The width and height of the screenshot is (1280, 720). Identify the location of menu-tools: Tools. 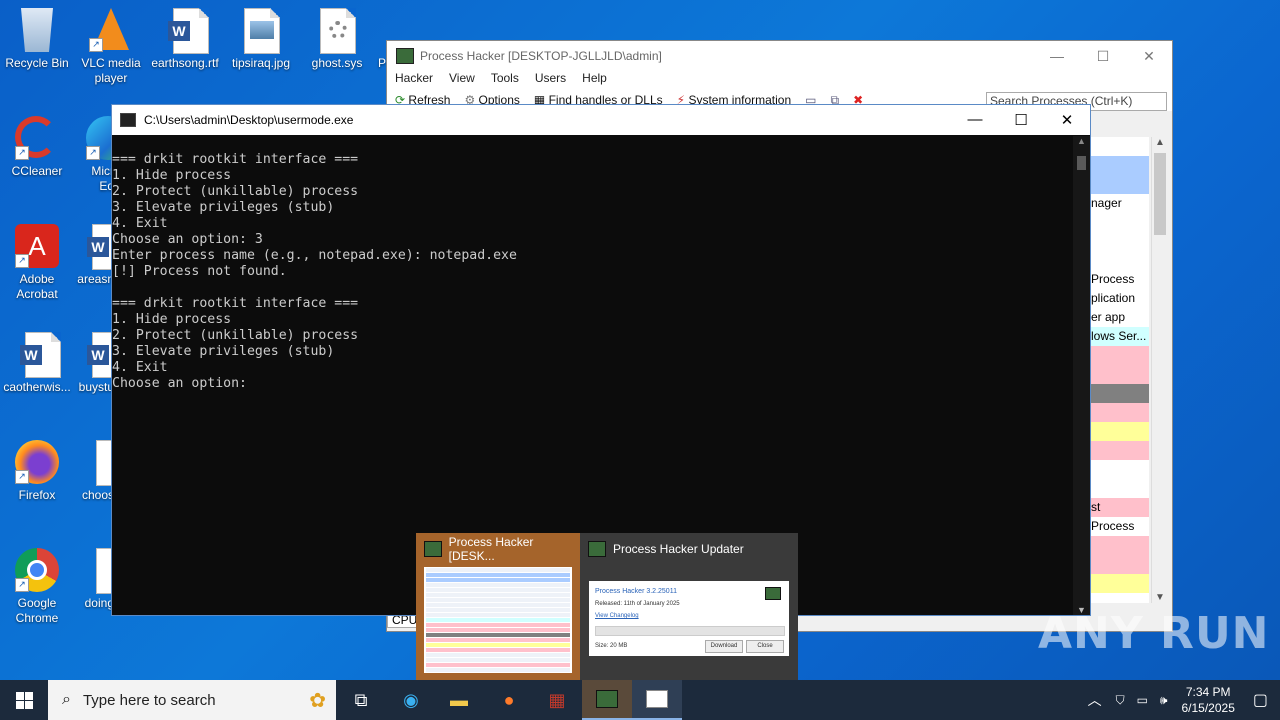
(505, 80).